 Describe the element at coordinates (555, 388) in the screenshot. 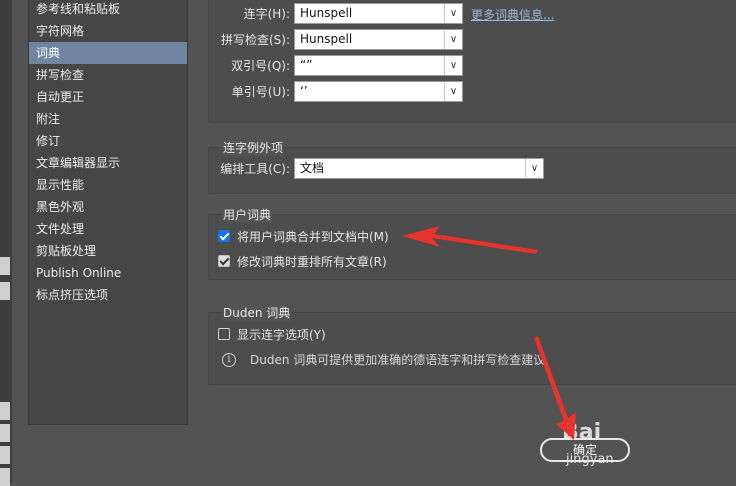

I see `arrow-to-ok-button` at that location.